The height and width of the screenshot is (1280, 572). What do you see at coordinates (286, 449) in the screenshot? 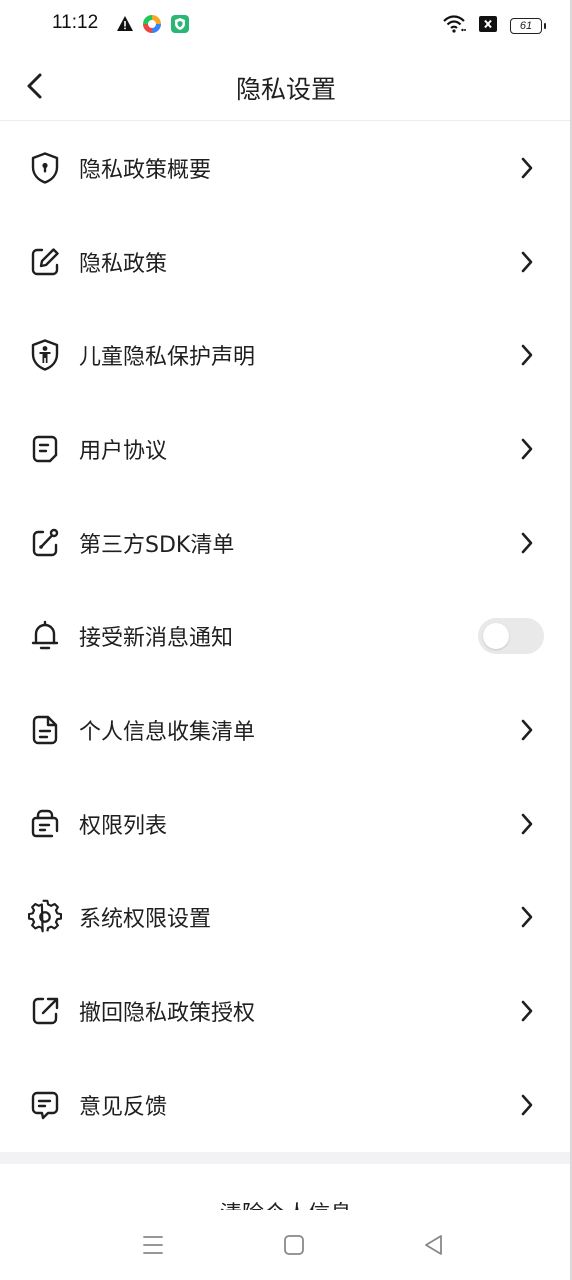
I see `list-item-user-agreement: 用户协议` at bounding box center [286, 449].